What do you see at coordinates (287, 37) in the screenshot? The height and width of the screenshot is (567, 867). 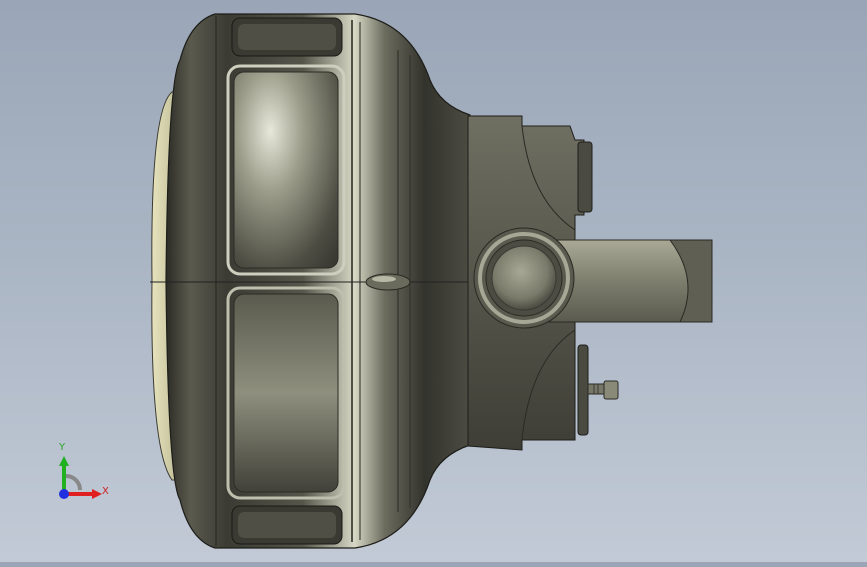 I see `top-panel-inner` at bounding box center [287, 37].